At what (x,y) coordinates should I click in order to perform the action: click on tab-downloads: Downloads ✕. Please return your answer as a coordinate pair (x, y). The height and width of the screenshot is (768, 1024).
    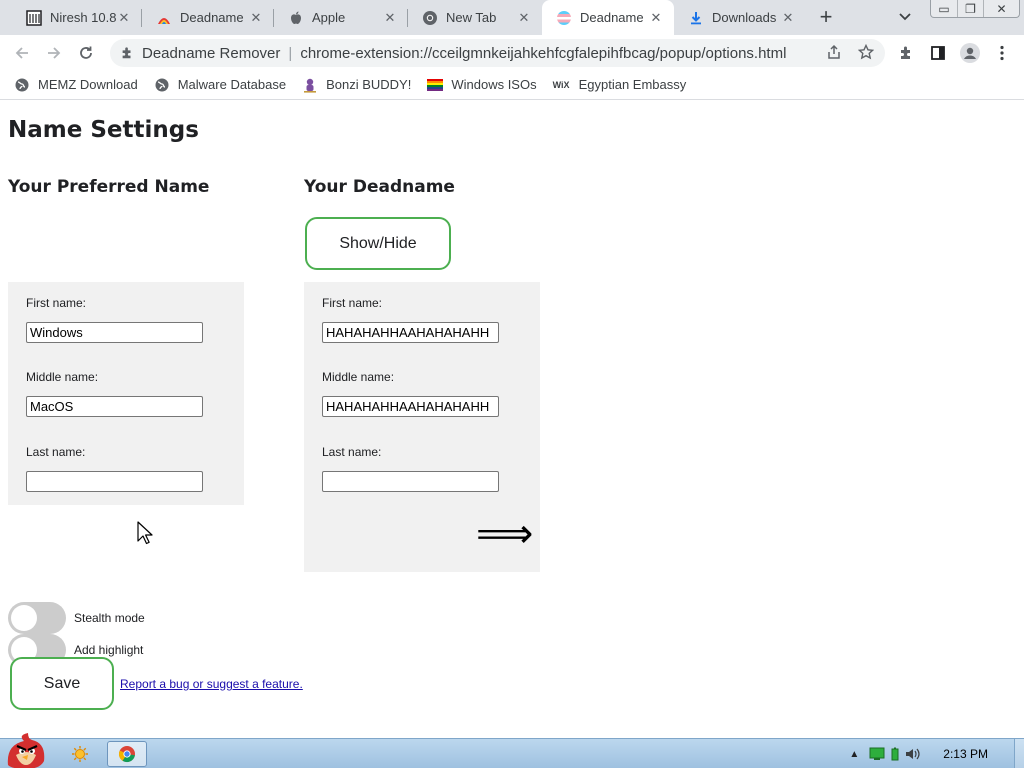
    Looking at the image, I should click on (740, 17).